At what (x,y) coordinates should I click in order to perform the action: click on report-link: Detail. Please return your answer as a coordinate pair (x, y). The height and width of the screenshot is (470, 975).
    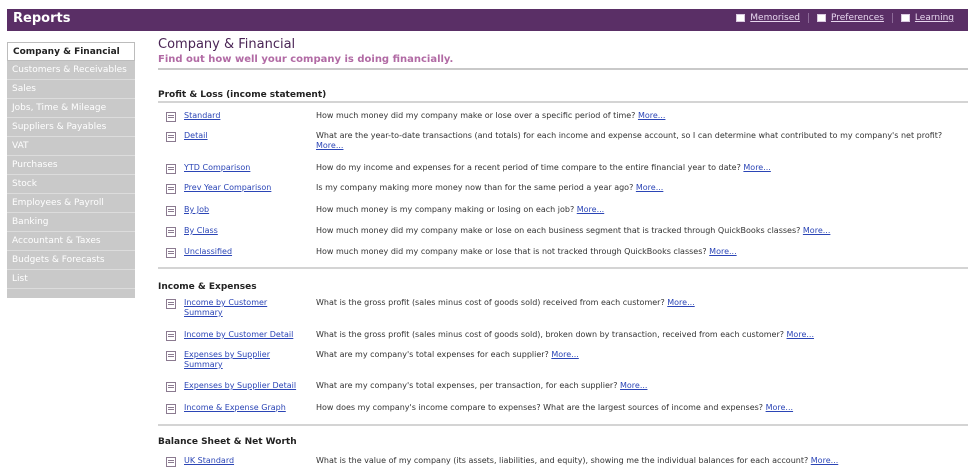
    Looking at the image, I should click on (243, 136).